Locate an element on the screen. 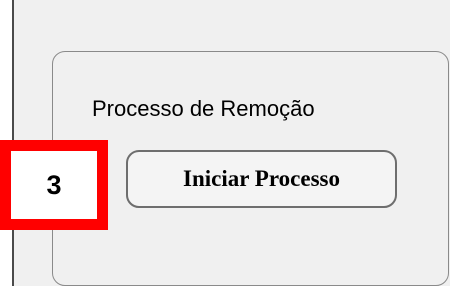 This screenshot has height=286, width=450. step-badge: 3 is located at coordinates (54, 185).